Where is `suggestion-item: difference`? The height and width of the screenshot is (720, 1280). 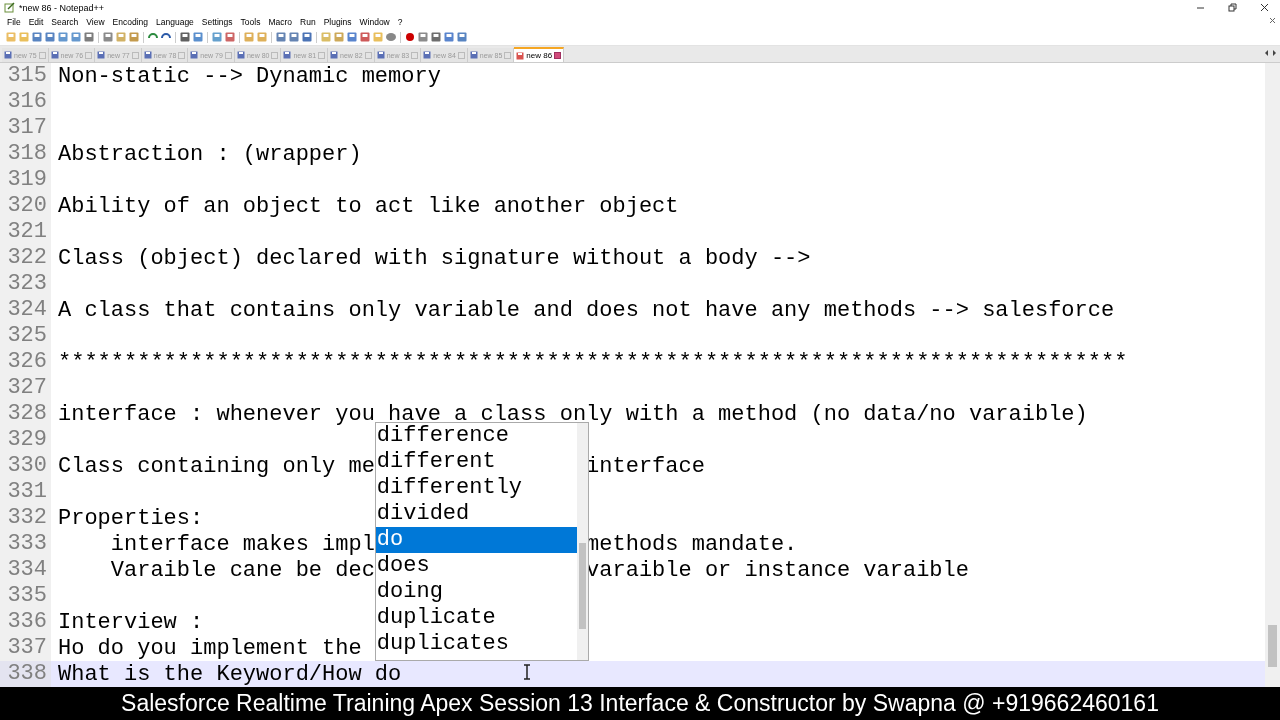
suggestion-item: difference is located at coordinates (476, 436).